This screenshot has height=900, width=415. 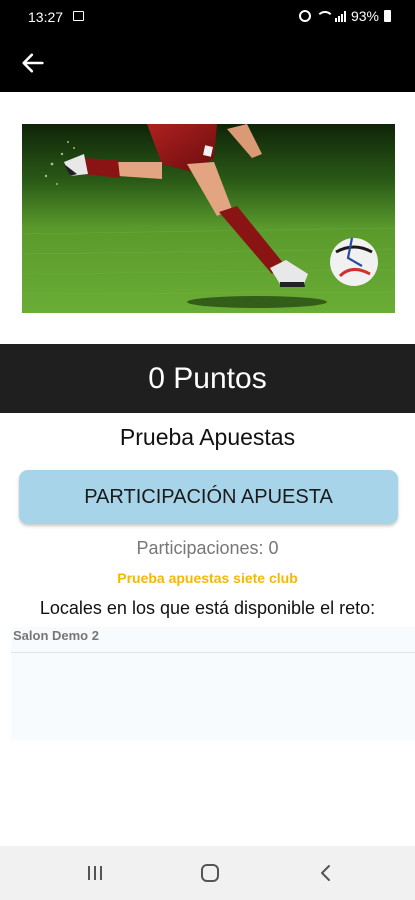 What do you see at coordinates (208, 497) in the screenshot?
I see `participate-button: PARTICIPACIÓN APUESTA` at bounding box center [208, 497].